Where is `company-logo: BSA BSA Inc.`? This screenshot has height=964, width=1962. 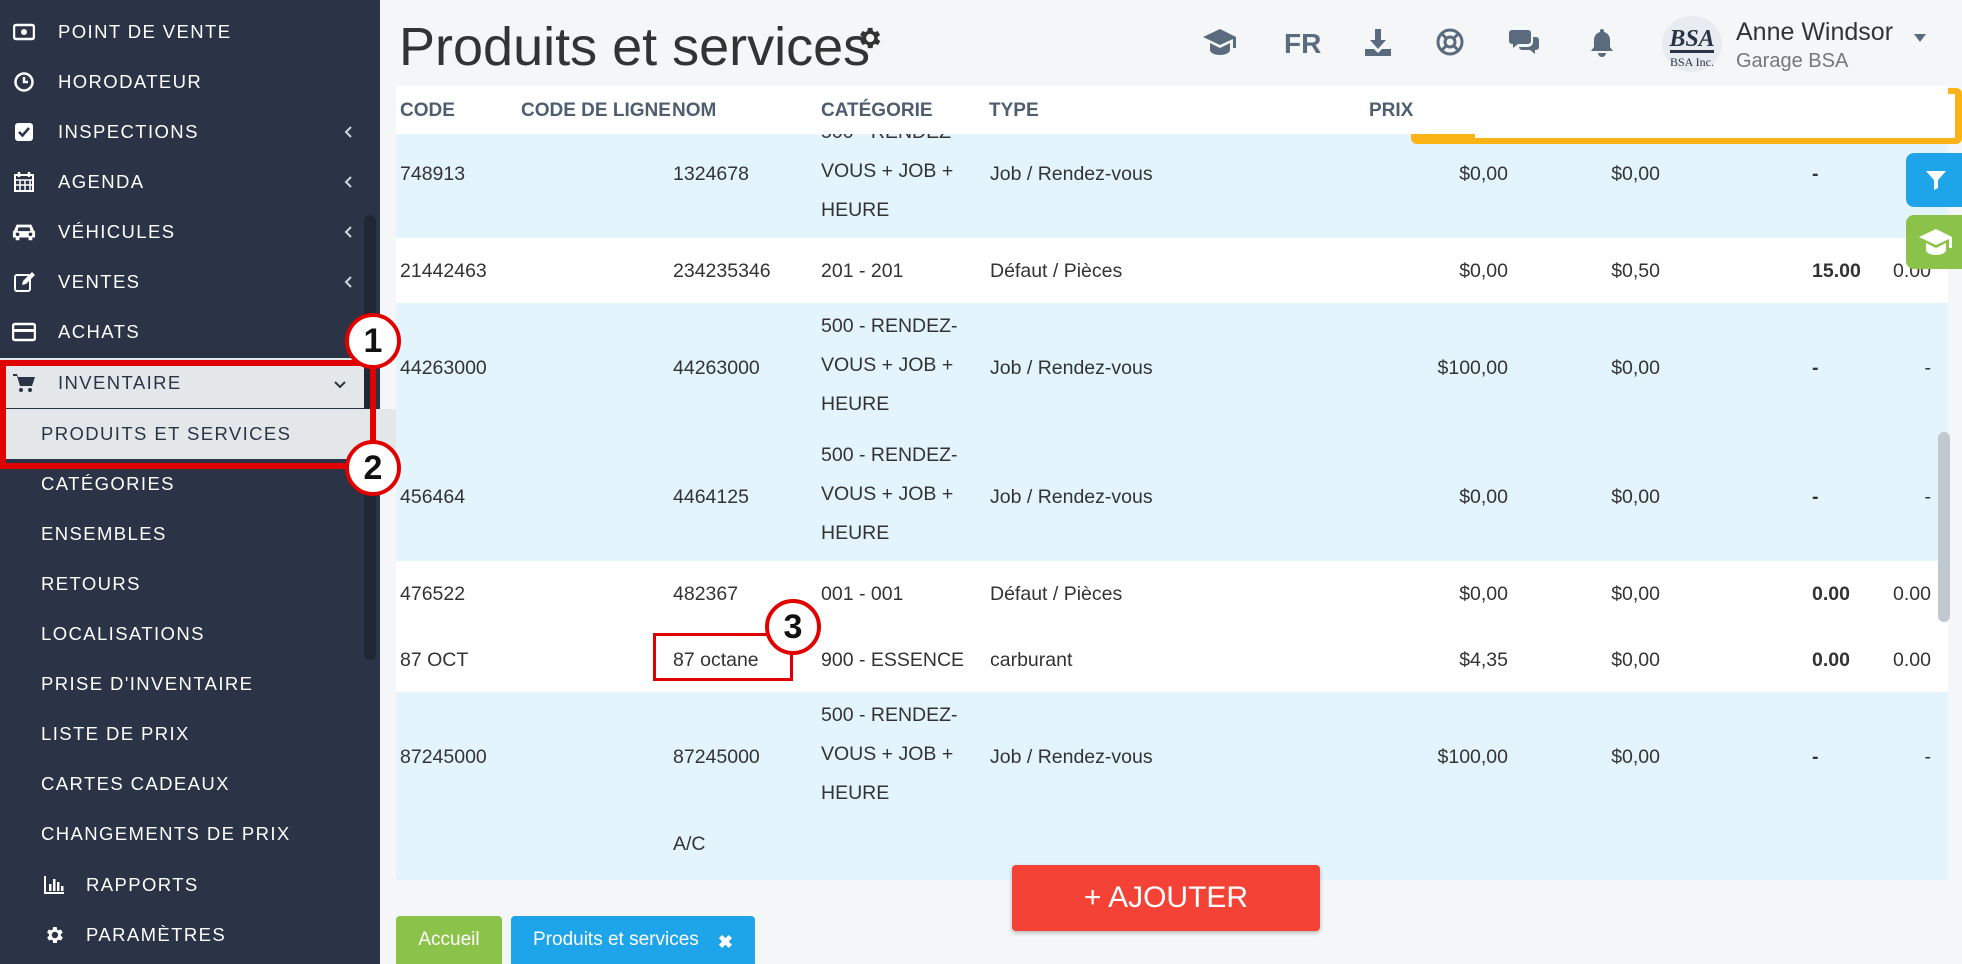 company-logo: BSA BSA Inc. is located at coordinates (1692, 44).